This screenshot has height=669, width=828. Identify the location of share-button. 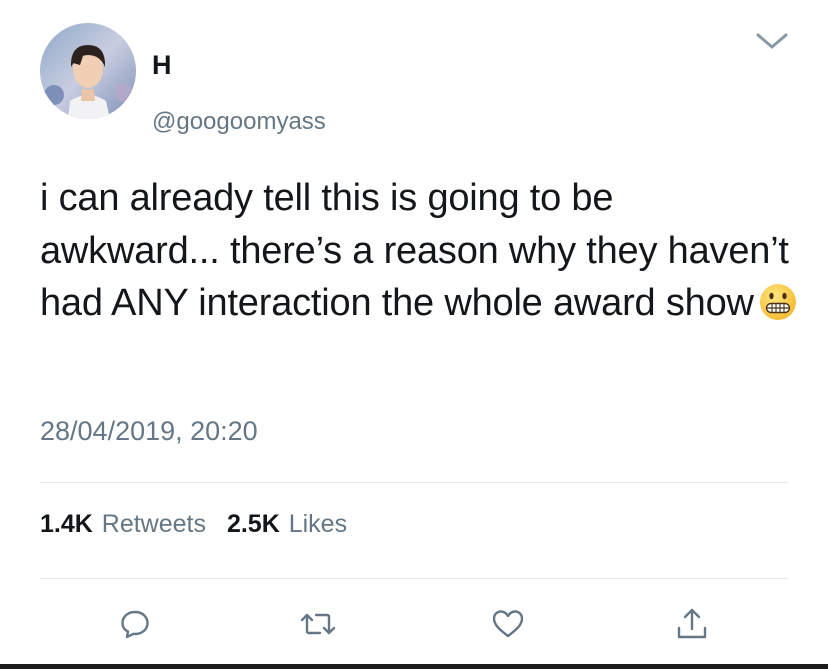
(692, 624).